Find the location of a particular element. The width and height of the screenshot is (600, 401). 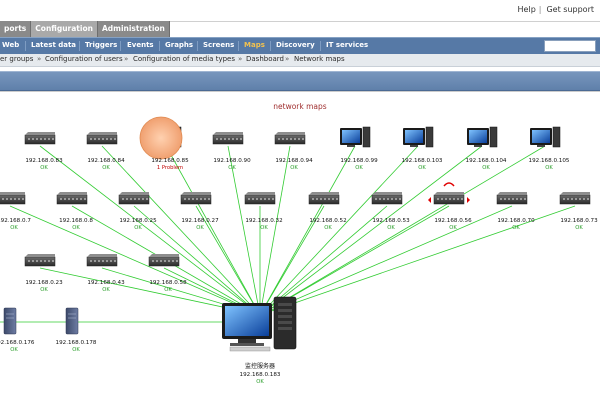

node-ip-label: 192.168.0.52 is located at coordinates (327, 221).